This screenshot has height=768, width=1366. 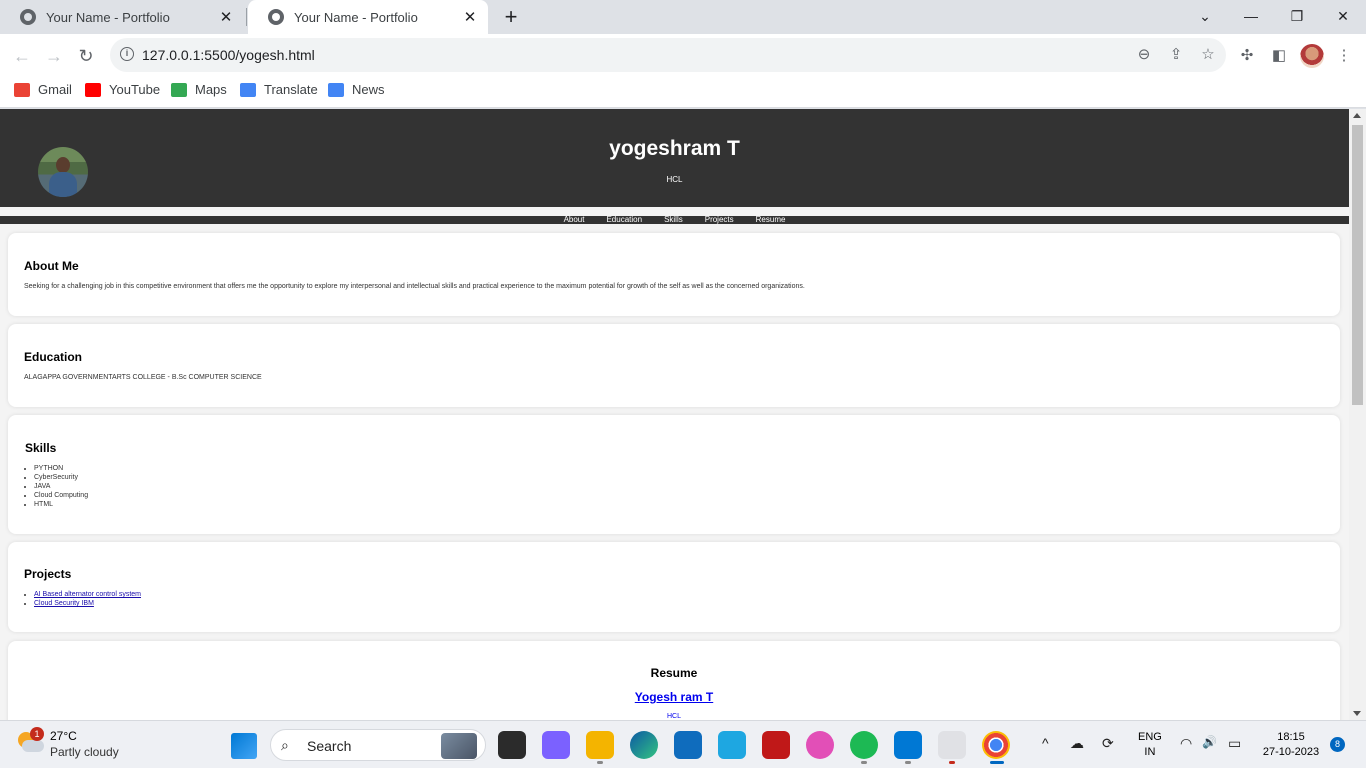 What do you see at coordinates (908, 745) in the screenshot?
I see `vscode-icon` at bounding box center [908, 745].